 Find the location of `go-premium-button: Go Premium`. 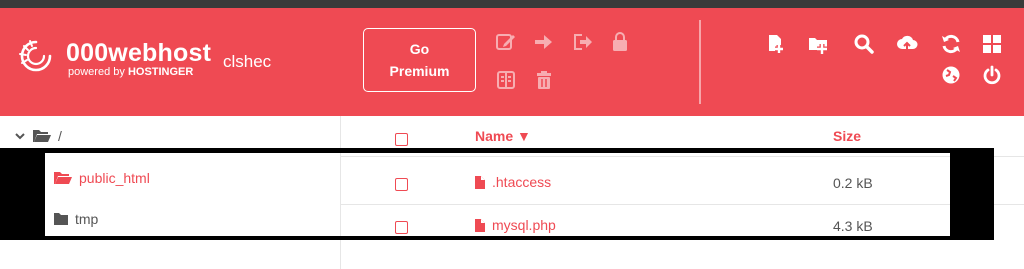

go-premium-button: Go Premium is located at coordinates (419, 60).